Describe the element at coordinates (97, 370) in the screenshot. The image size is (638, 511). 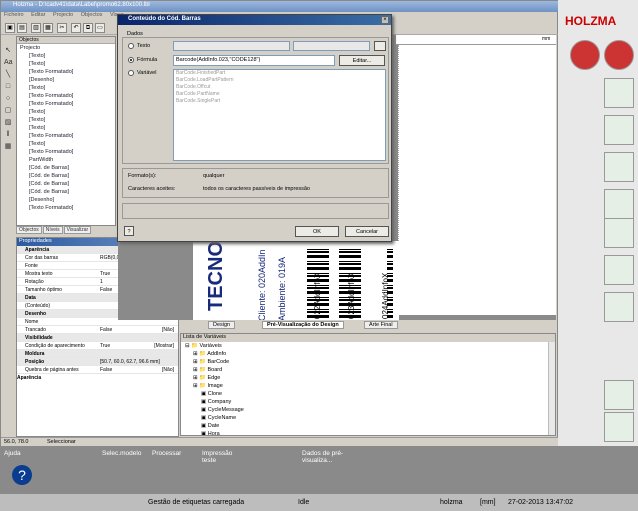
I see `property-row: Quebra de página antes False [Não]` at that location.